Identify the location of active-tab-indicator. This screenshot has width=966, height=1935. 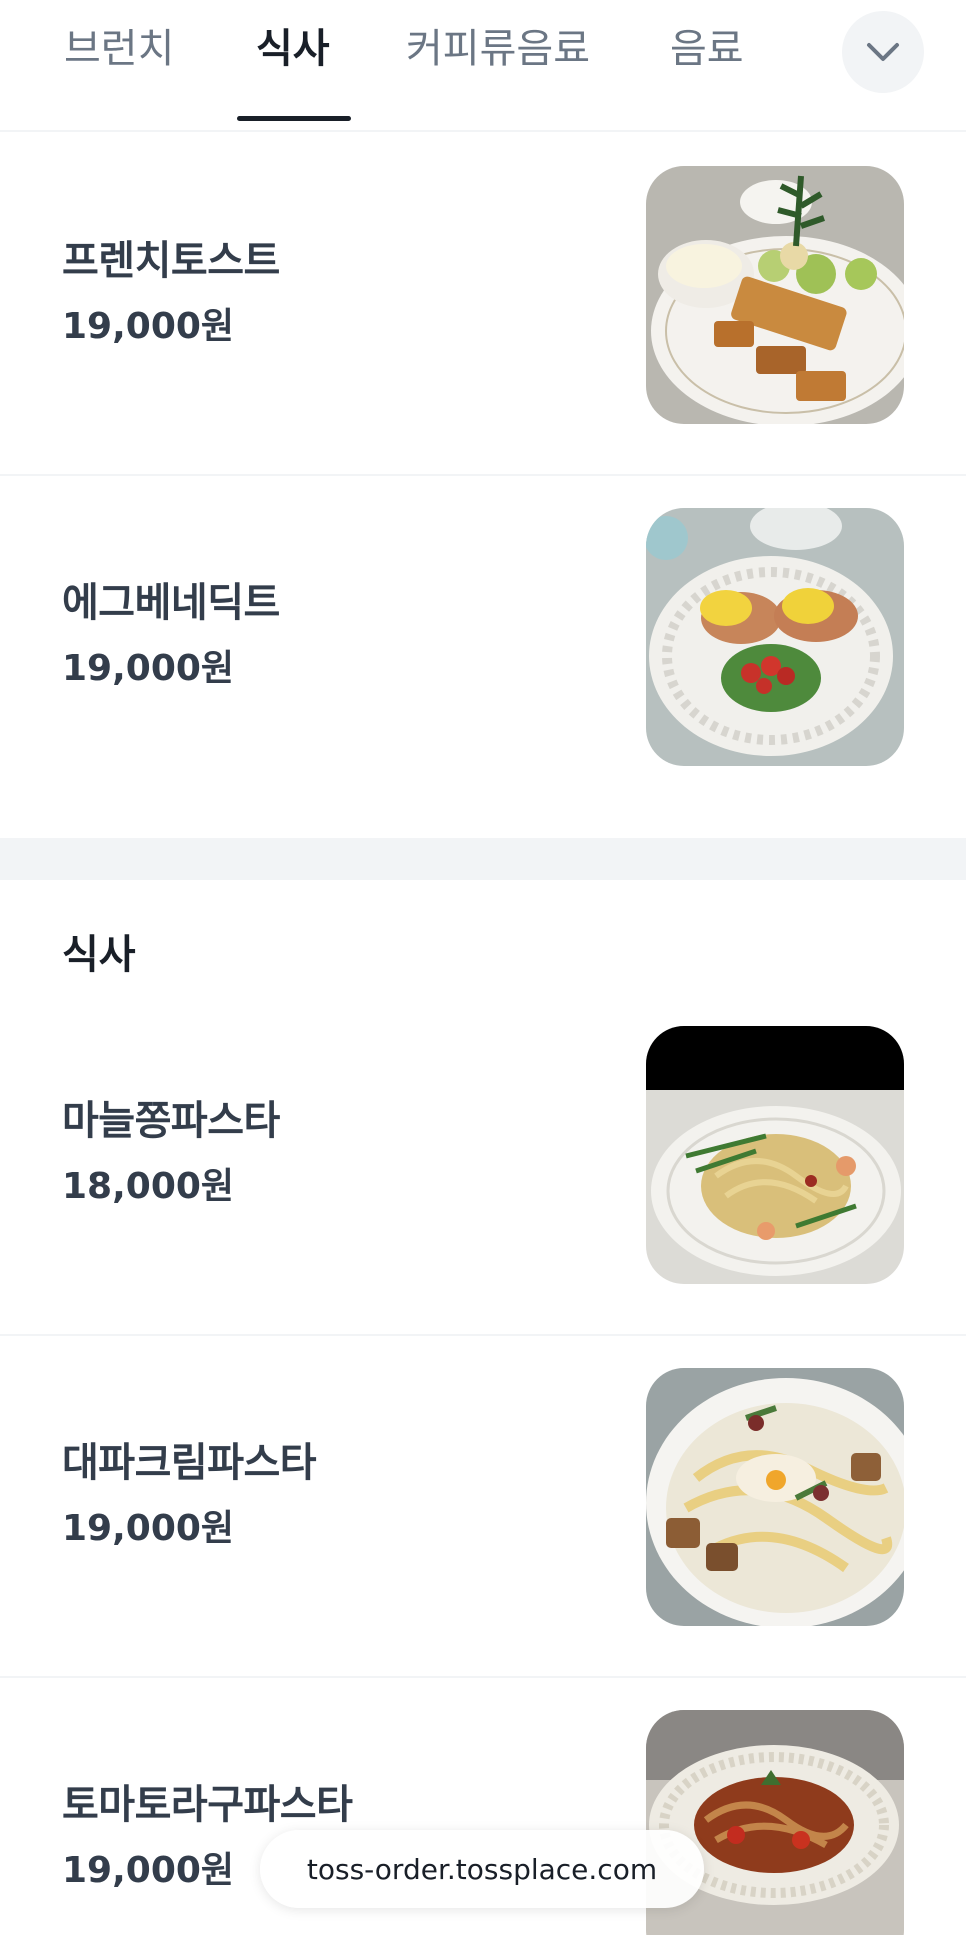
(294, 118).